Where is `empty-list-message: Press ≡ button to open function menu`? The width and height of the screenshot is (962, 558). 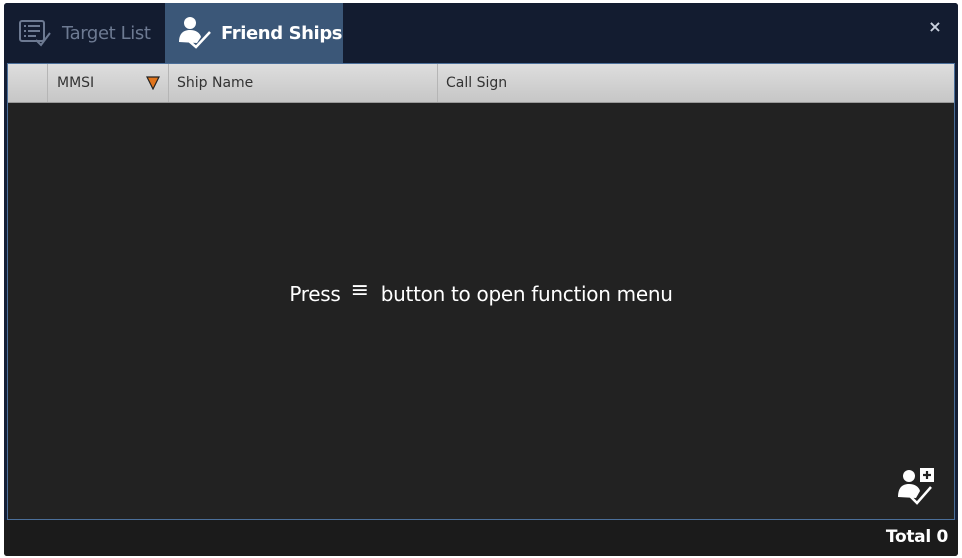 empty-list-message: Press ≡ button to open function menu is located at coordinates (481, 292).